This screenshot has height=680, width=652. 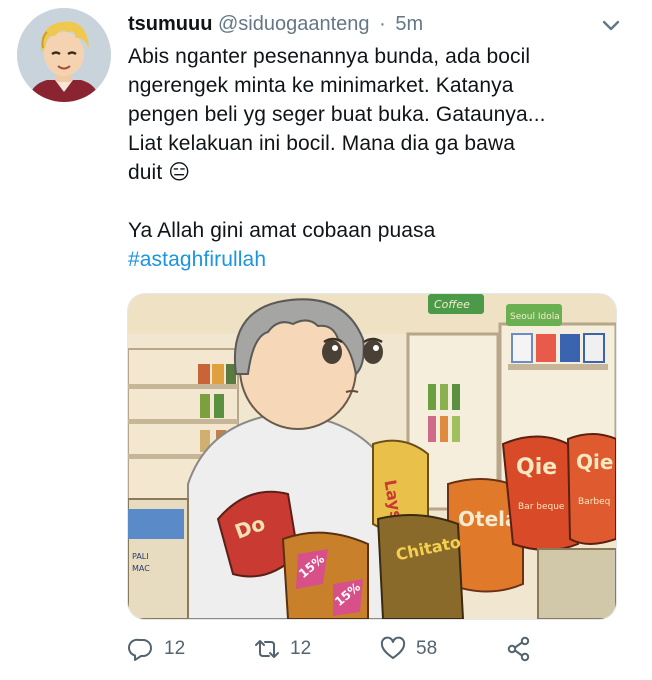 What do you see at coordinates (141, 568) in the screenshot?
I see `snack-label: MAC` at bounding box center [141, 568].